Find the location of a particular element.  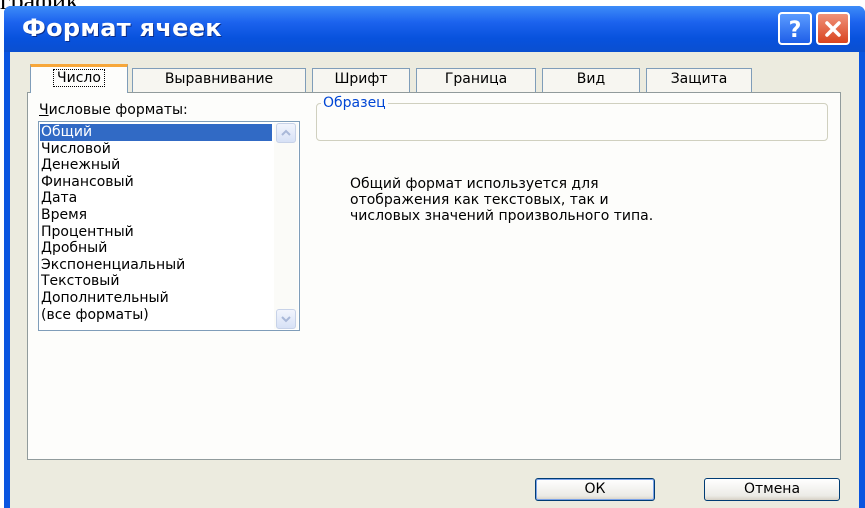

tab-font-label: Шрифт is located at coordinates (361, 79).